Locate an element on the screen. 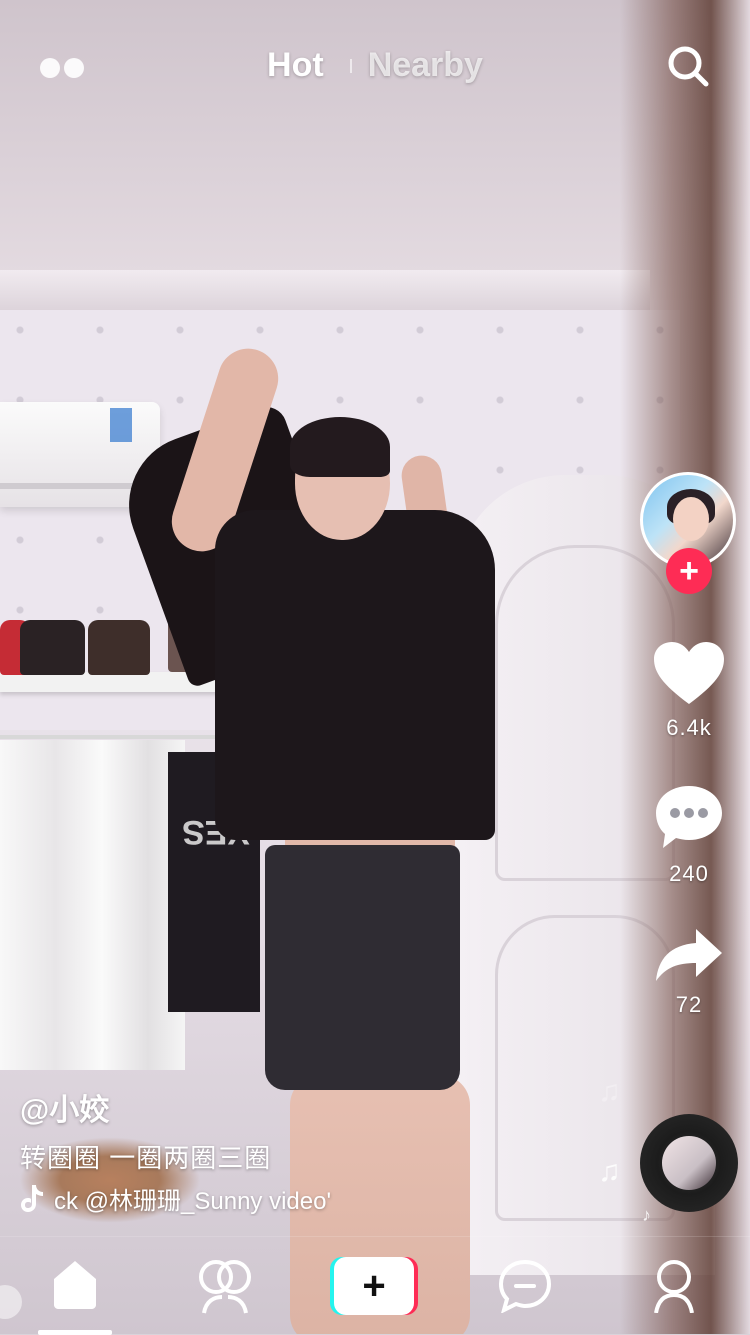 This screenshot has height=1335, width=750. comment-count: 240 is located at coordinates (689, 873).